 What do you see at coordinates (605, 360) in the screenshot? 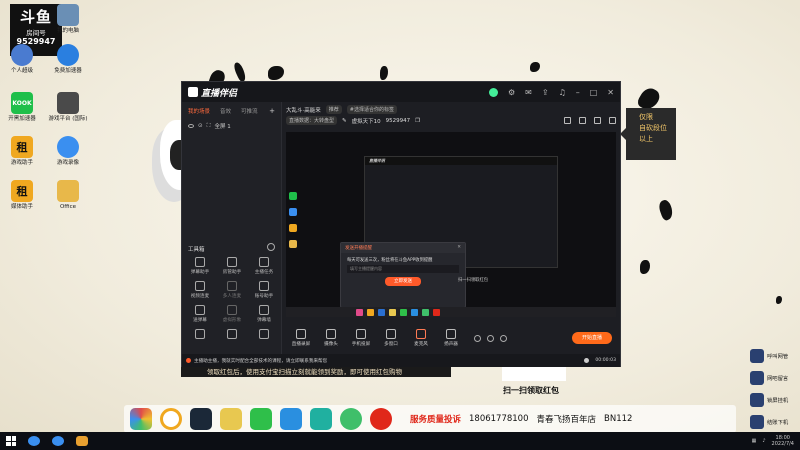
I see `live-timer: 00:00:03` at bounding box center [605, 360].